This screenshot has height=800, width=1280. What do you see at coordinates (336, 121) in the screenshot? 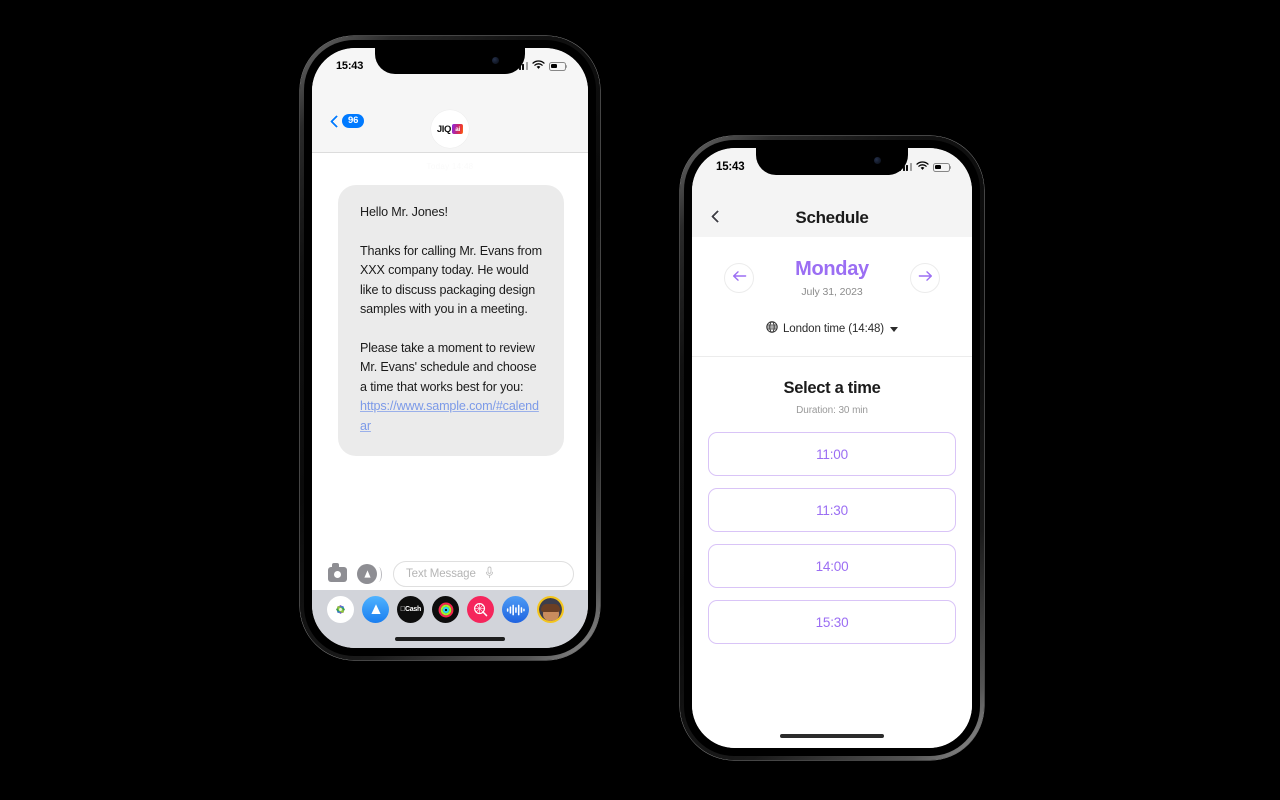
I see `chevron-left-icon` at bounding box center [336, 121].